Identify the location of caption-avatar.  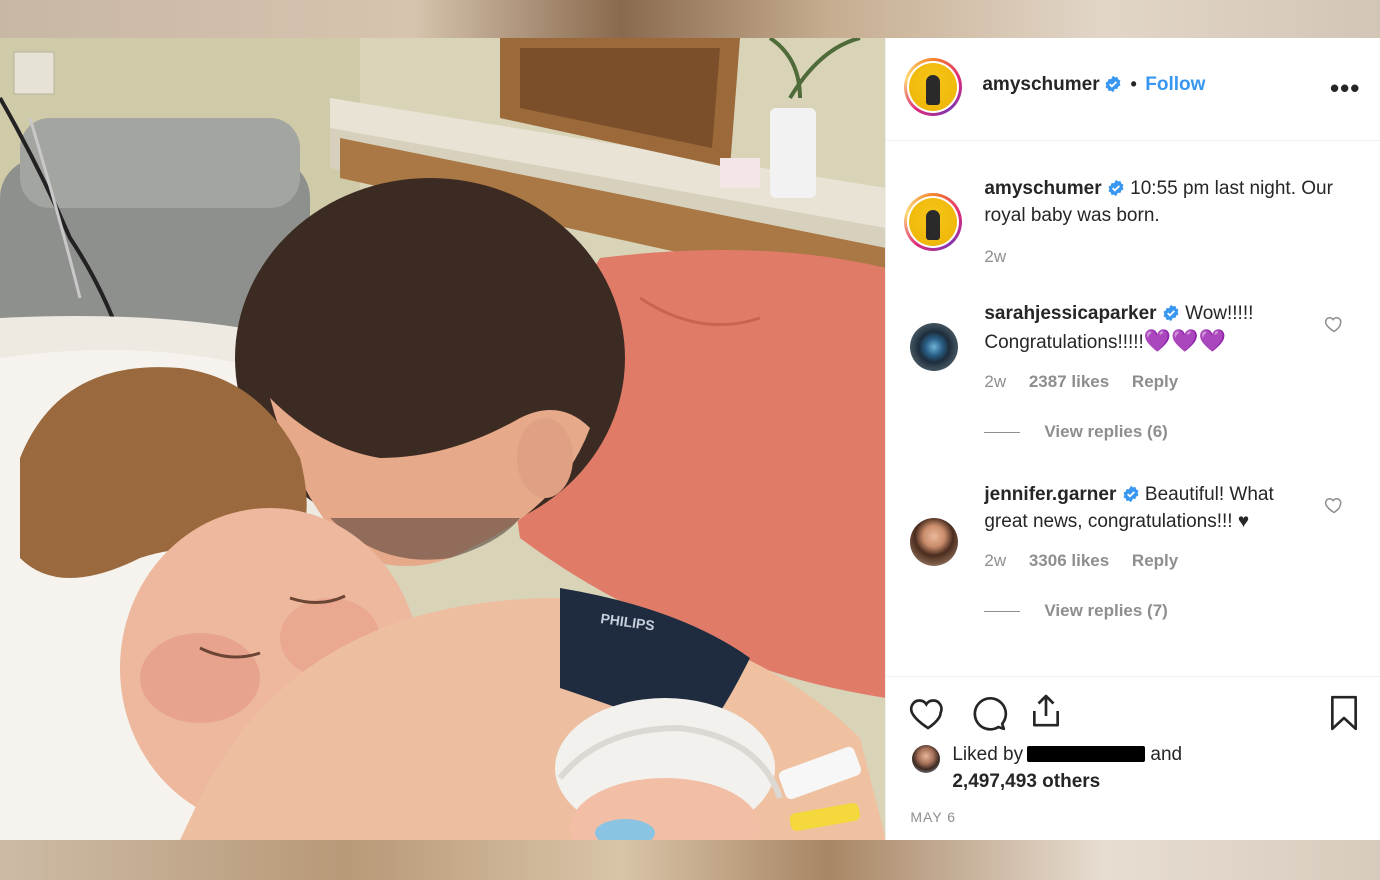
(933, 222).